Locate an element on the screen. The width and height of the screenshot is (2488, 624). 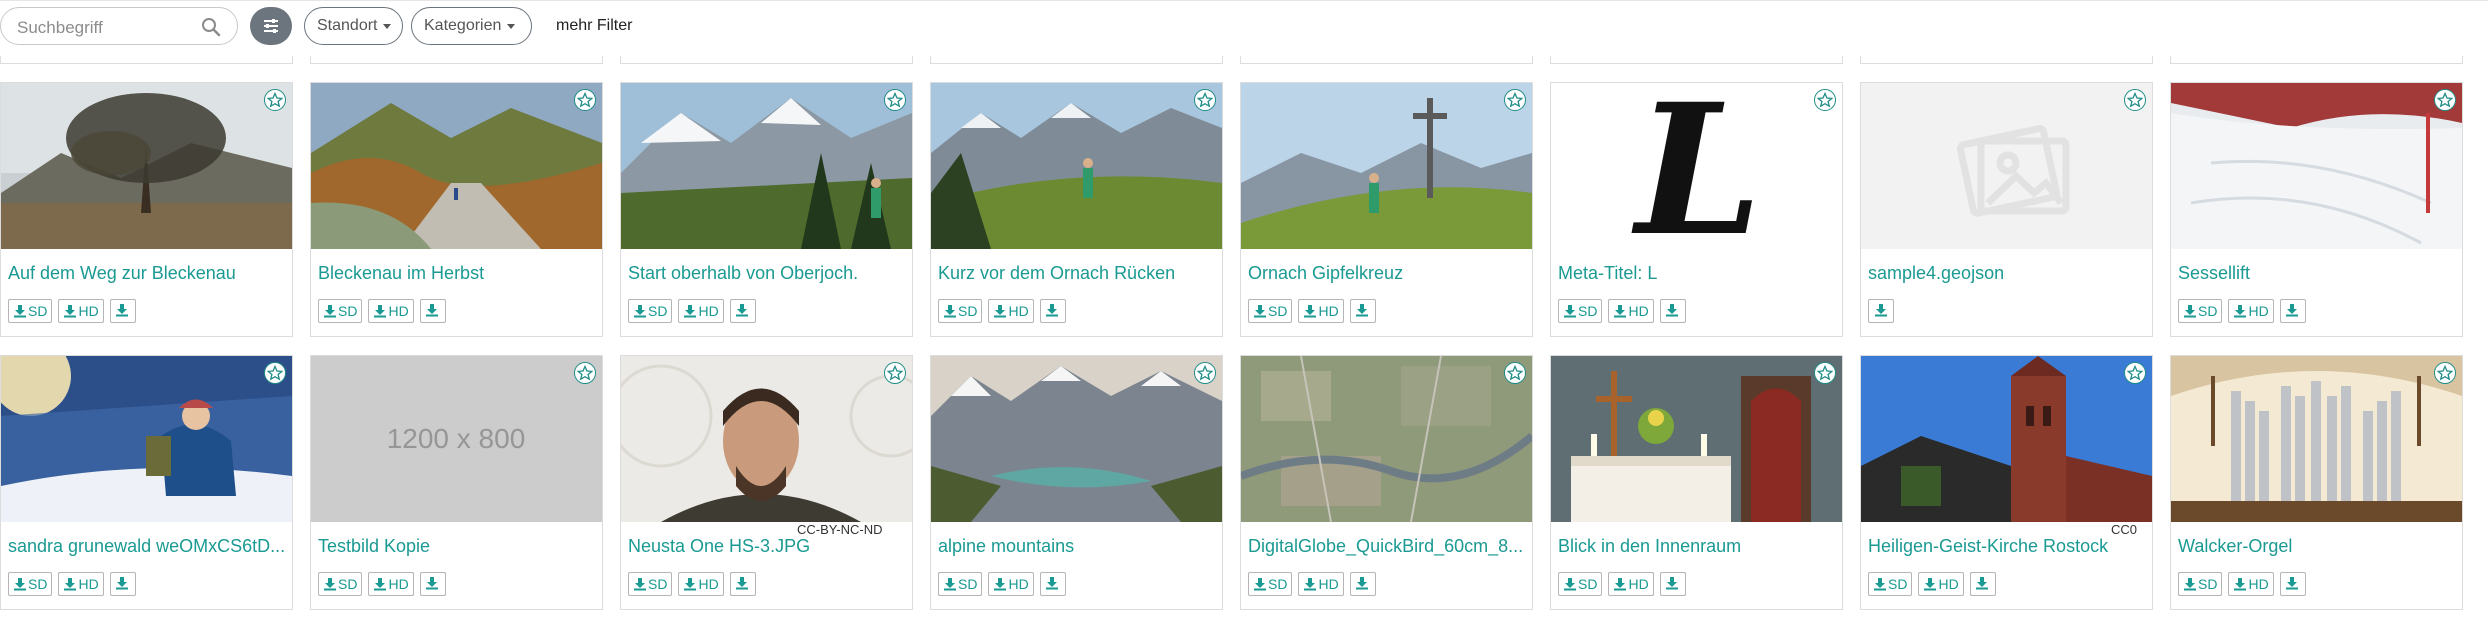
media-card: Neusta One HS-3.JPG SD HD CC-BY-NC-ND is located at coordinates (766, 482).